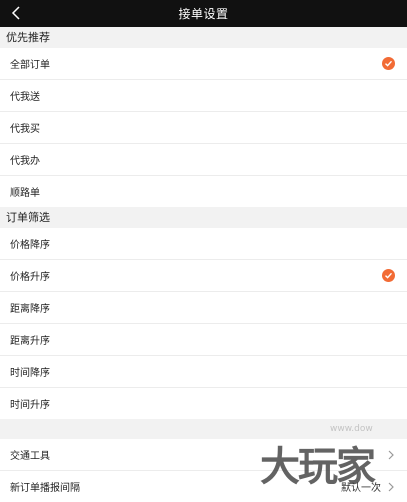  Describe the element at coordinates (30, 309) in the screenshot. I see `option-label: 距离降序` at that location.